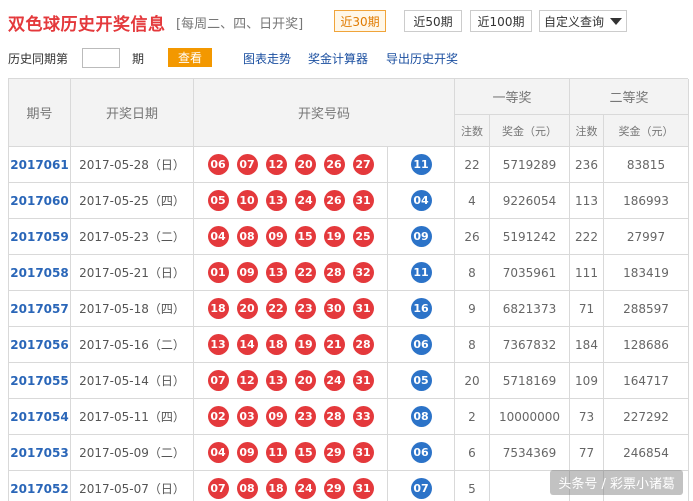 Image resolution: width=693 pixels, height=501 pixels. What do you see at coordinates (40, 273) in the screenshot?
I see `issue-number: 2017058` at bounding box center [40, 273].